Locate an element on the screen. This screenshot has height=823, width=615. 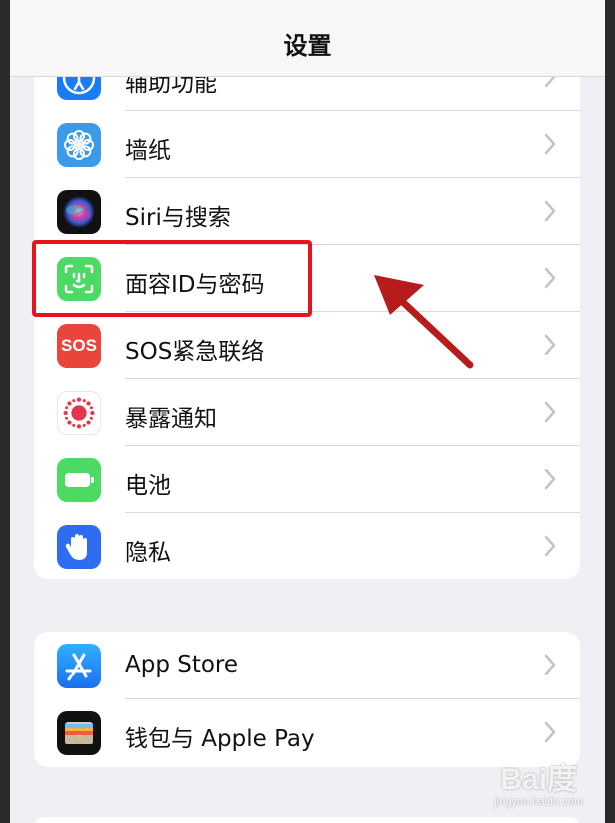
settings-group-next is located at coordinates (307, 820).